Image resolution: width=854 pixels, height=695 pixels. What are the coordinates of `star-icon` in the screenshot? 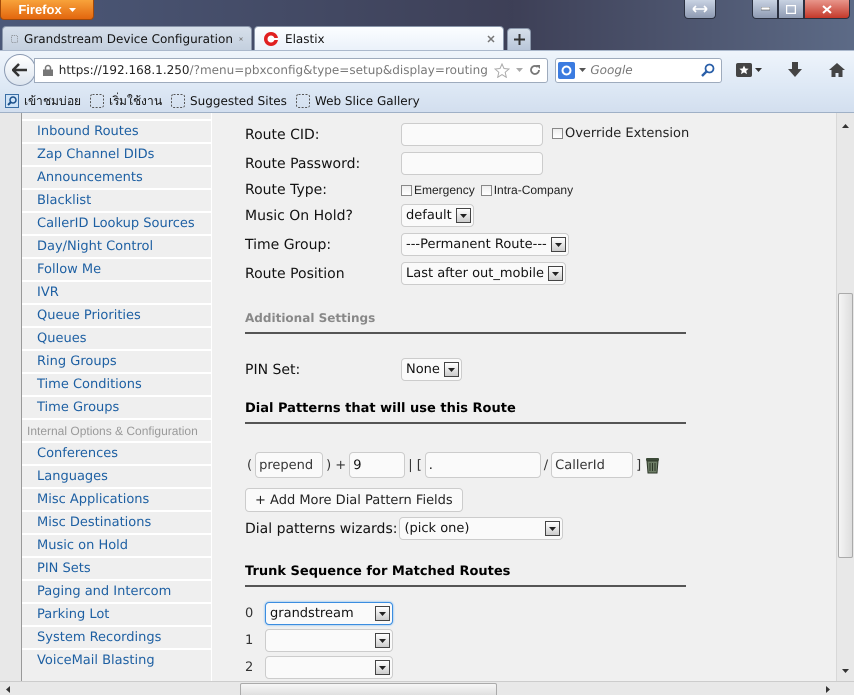 It's located at (502, 70).